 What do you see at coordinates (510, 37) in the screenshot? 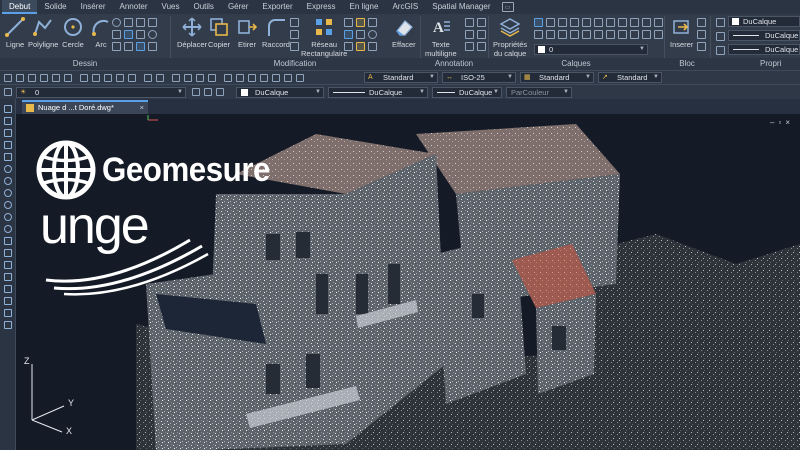
I see `layer-properties-button: Propriétés du calque` at bounding box center [510, 37].